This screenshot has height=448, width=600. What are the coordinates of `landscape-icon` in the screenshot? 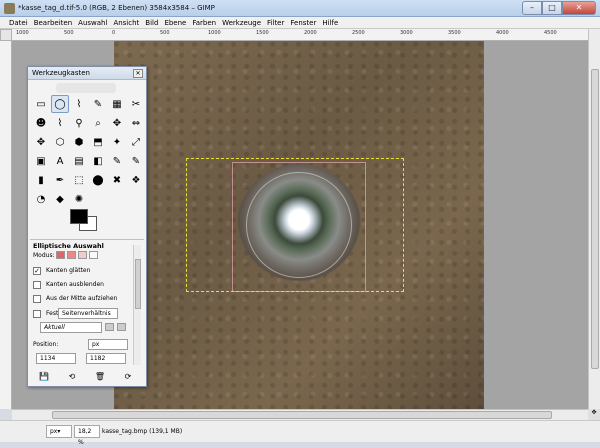 It's located at (121, 327).